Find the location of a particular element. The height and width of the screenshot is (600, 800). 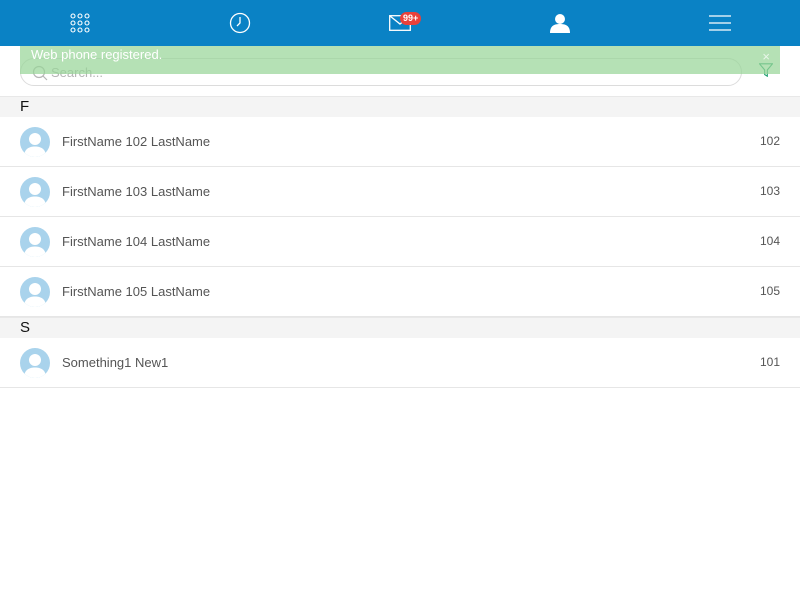

nav-dialpad is located at coordinates (80, 23).